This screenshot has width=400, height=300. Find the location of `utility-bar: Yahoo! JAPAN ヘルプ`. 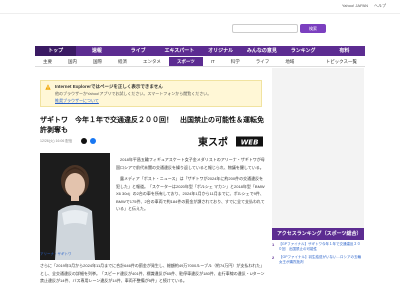

utility-bar: Yahoo! JAPAN ヘルプ is located at coordinates (200, 7).